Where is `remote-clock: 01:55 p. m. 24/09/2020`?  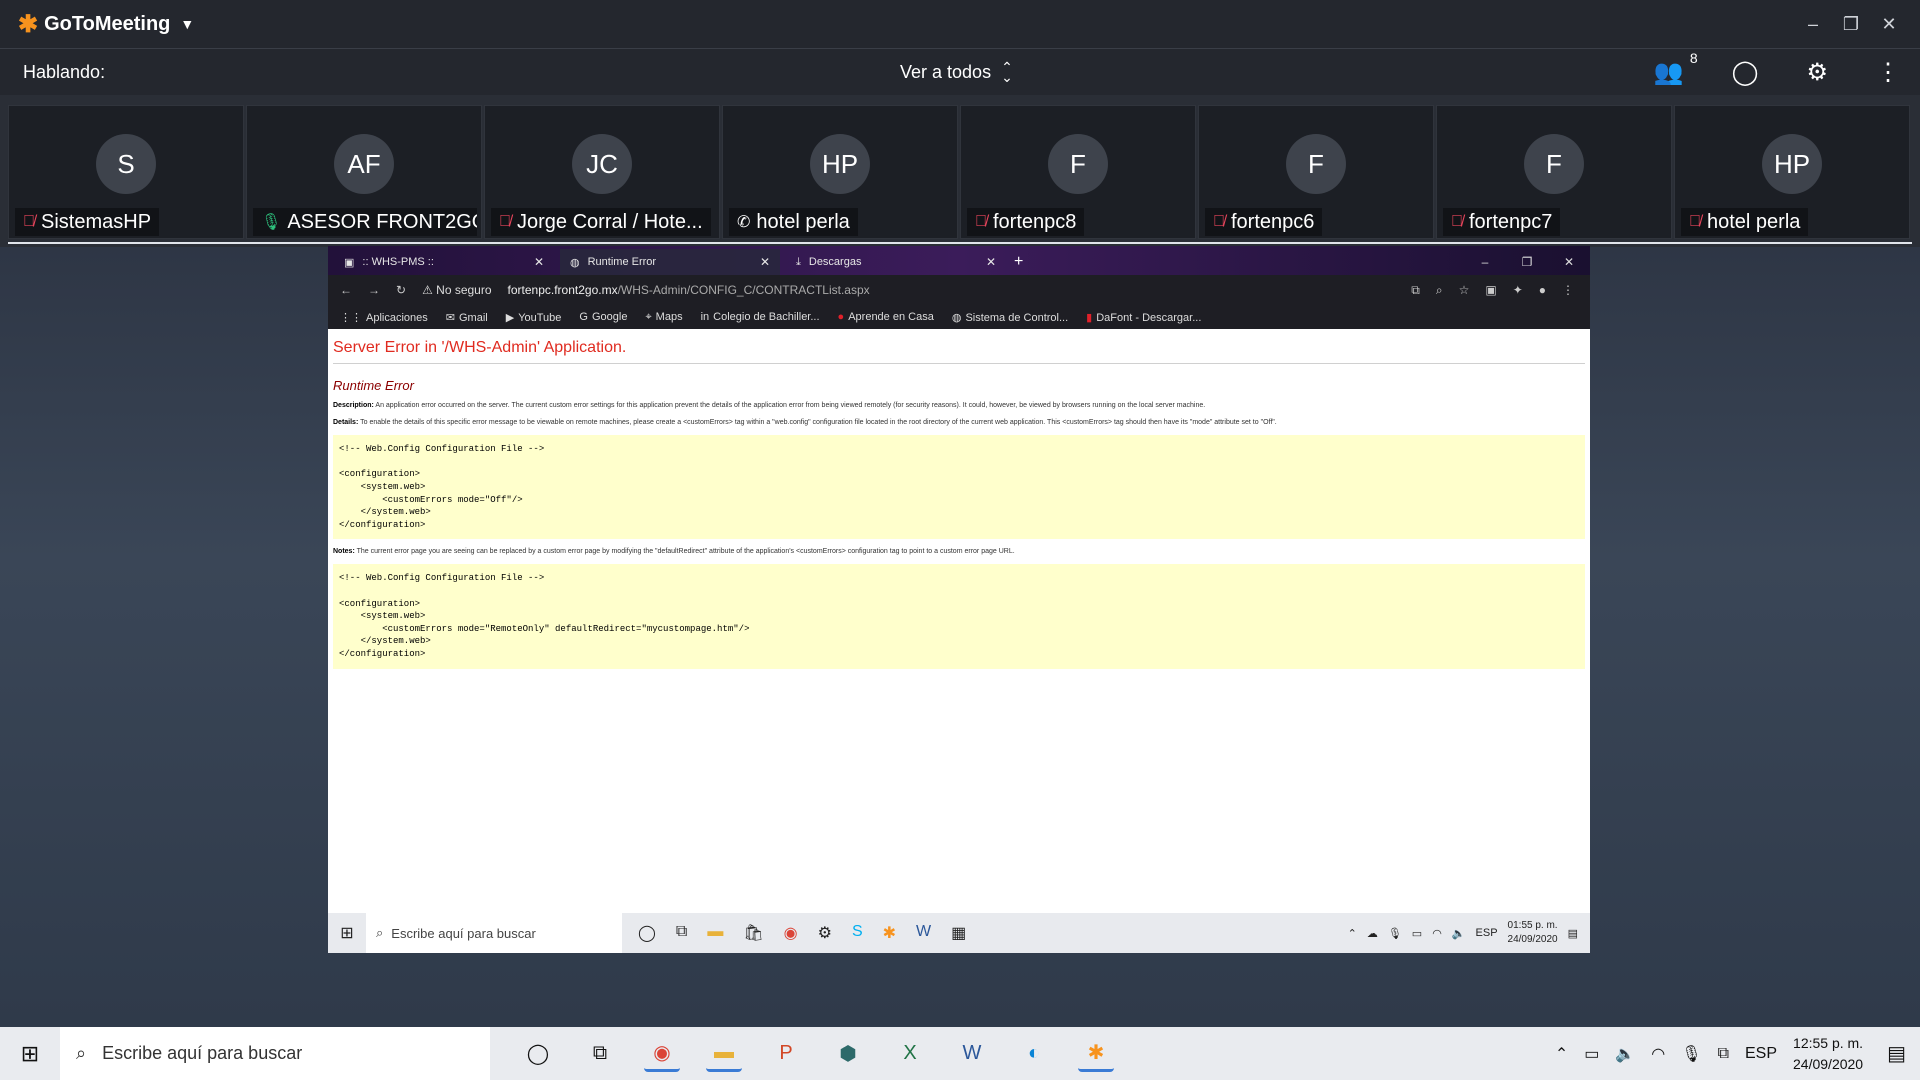 remote-clock: 01:55 p. m. 24/09/2020 is located at coordinates (1533, 933).